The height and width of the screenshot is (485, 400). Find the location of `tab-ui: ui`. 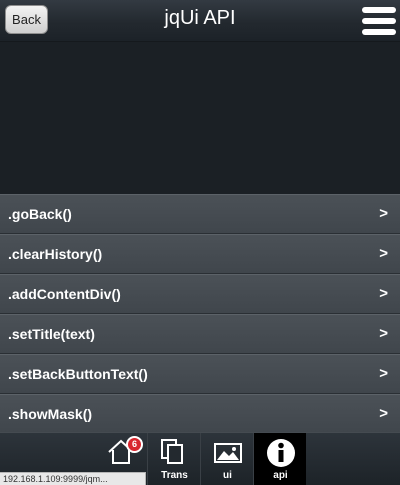

tab-ui: ui is located at coordinates (226, 459).